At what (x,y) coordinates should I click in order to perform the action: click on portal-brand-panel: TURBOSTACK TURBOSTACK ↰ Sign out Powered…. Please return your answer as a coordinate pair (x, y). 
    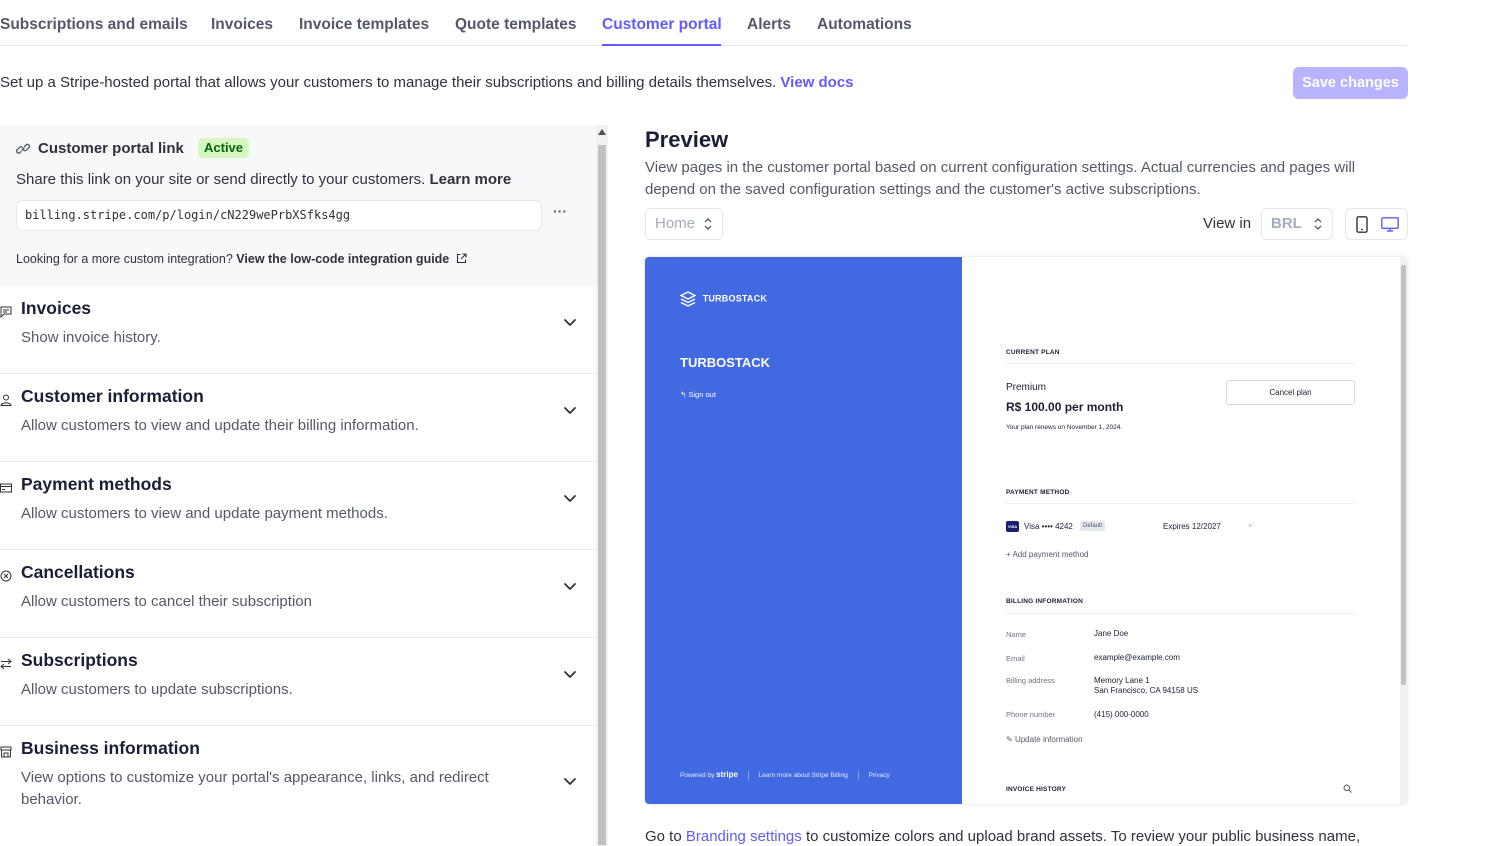
    Looking at the image, I should click on (803, 530).